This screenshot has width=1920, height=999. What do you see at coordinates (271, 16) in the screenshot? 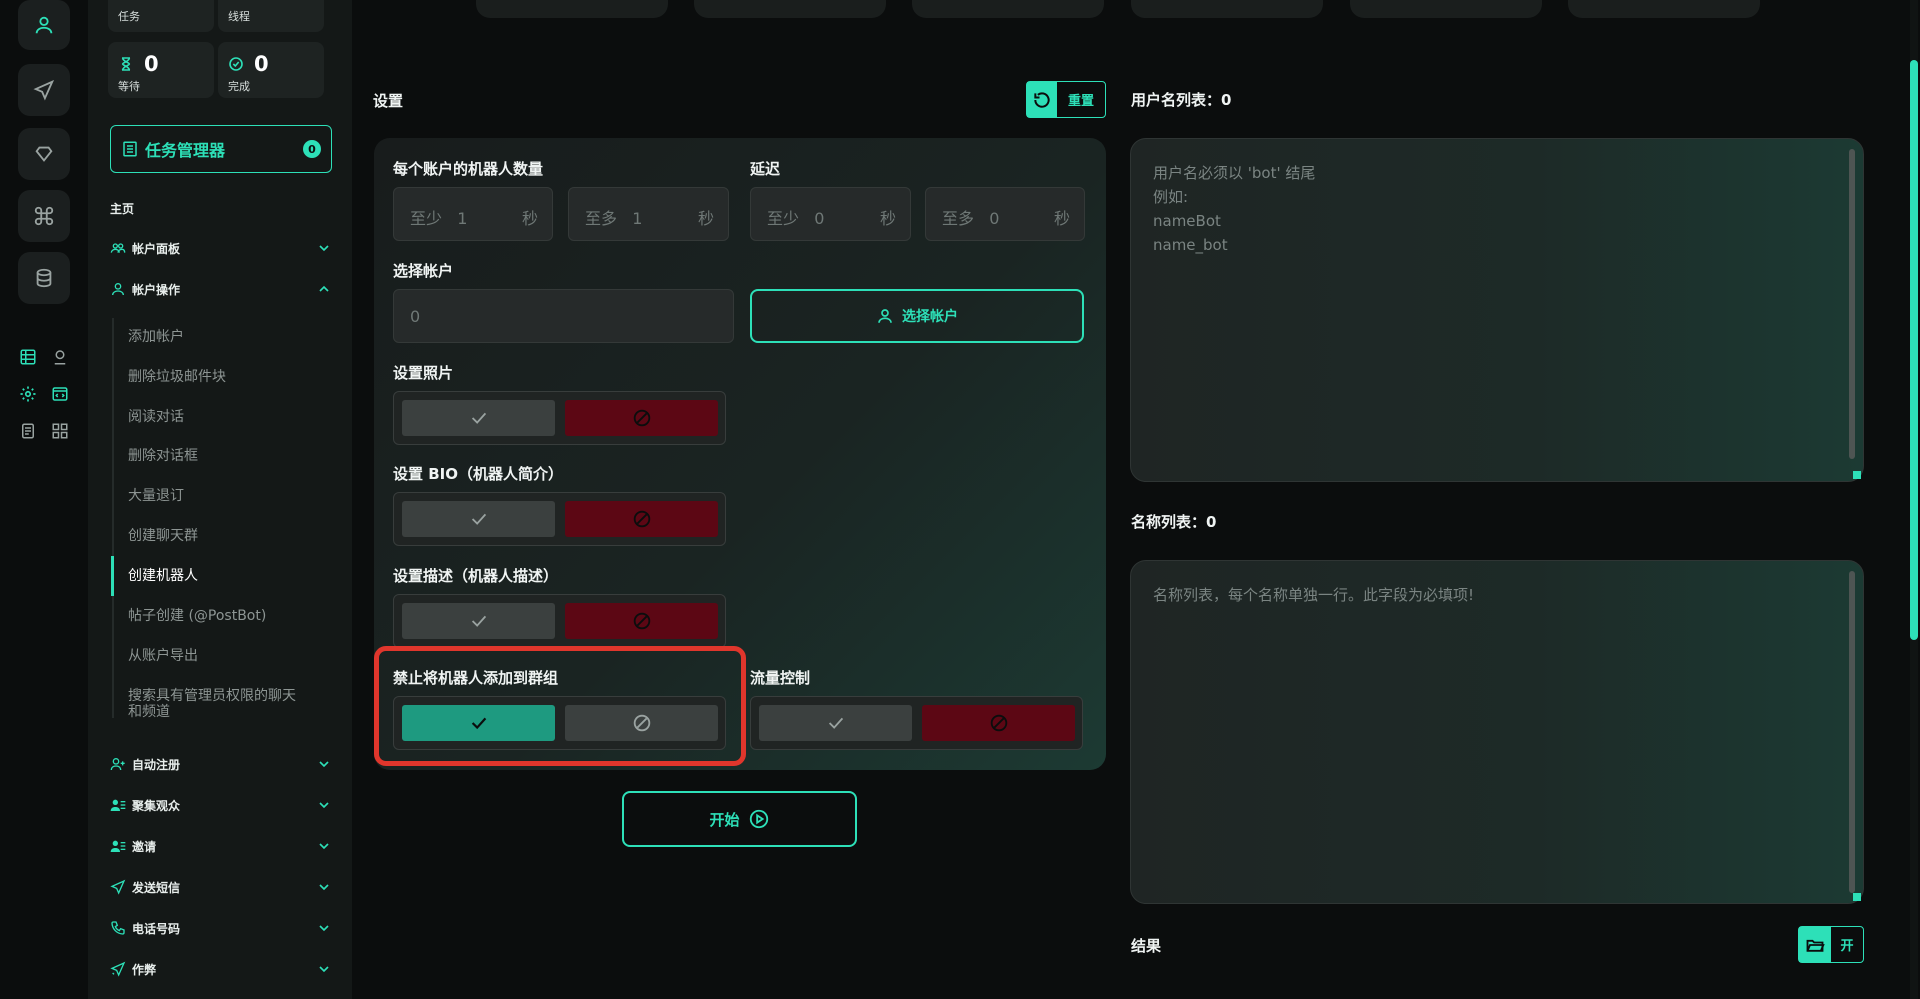
I see `threads-stat: 线程` at bounding box center [271, 16].